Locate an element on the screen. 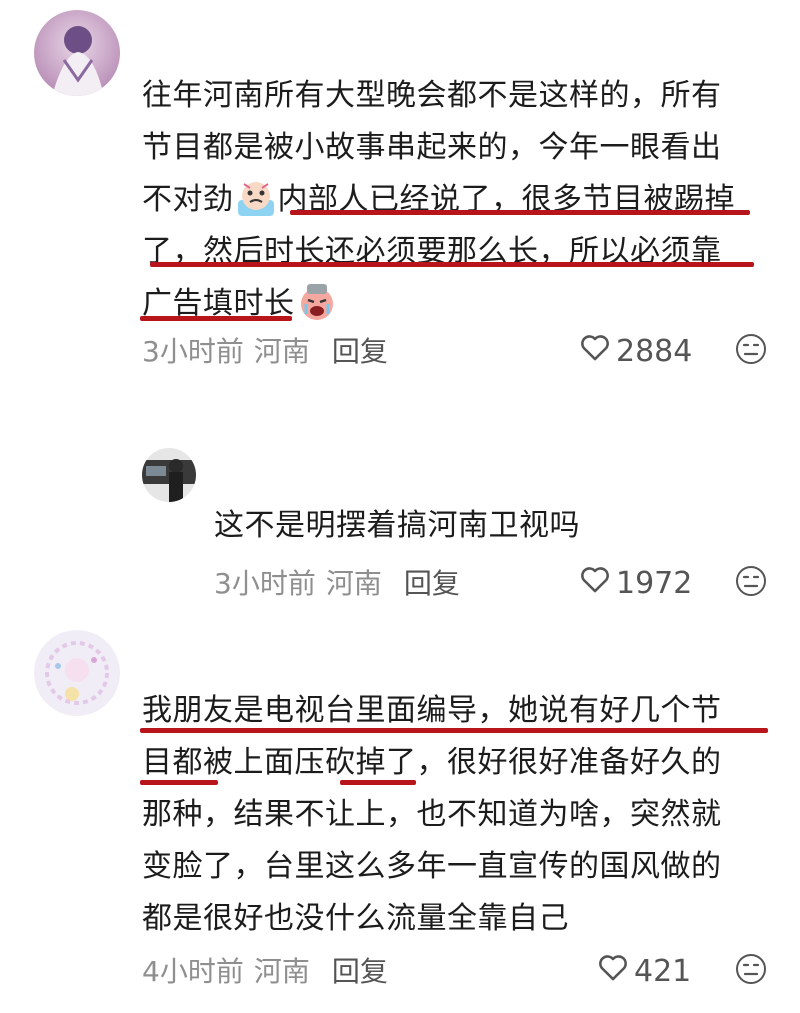  like-count: 1972 is located at coordinates (654, 583).